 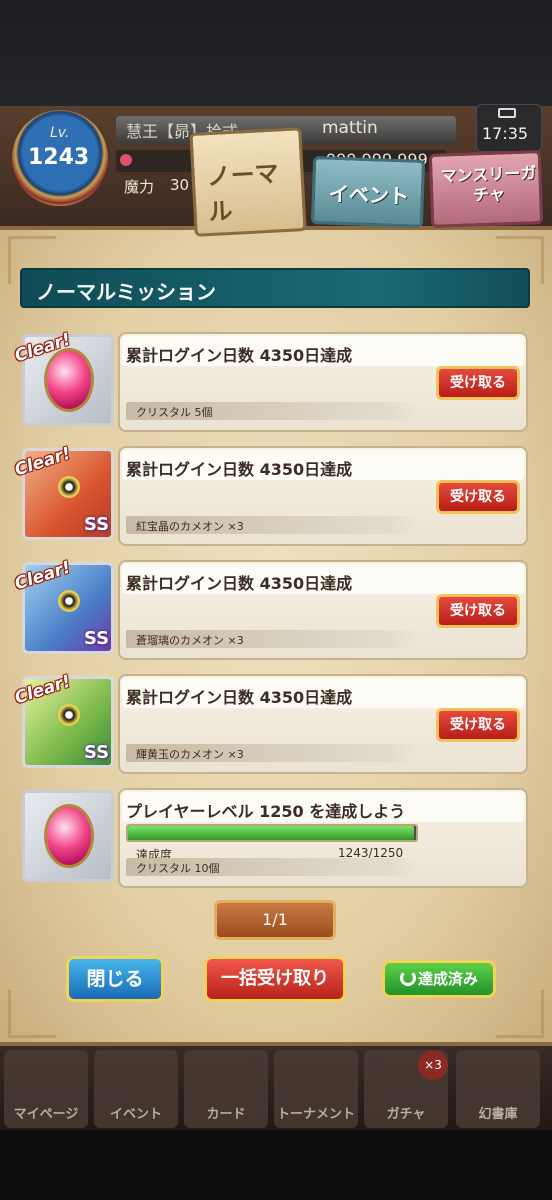 I want to click on progress-bar, so click(x=272, y=833).